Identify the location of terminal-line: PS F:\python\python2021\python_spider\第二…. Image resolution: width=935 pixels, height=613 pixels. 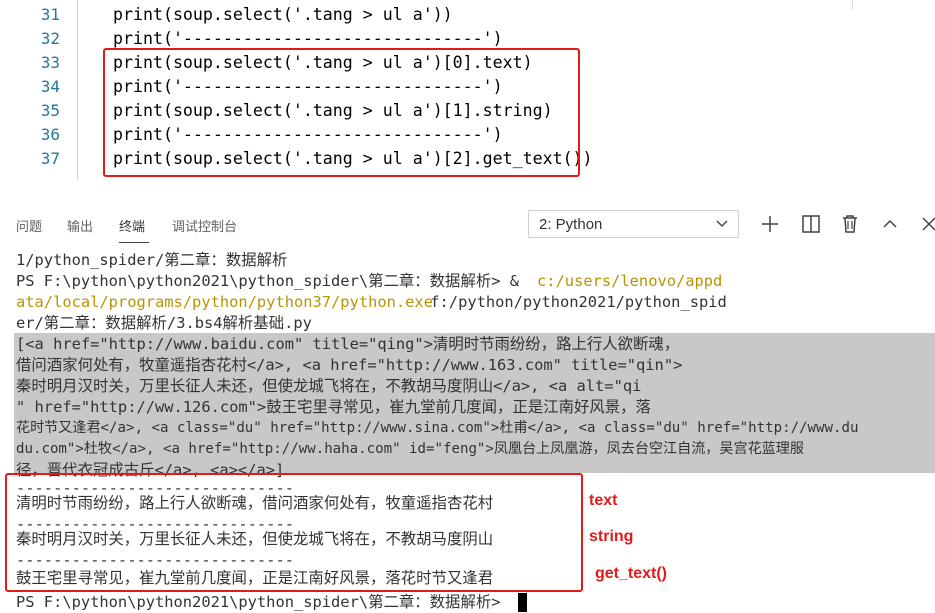
(272, 281).